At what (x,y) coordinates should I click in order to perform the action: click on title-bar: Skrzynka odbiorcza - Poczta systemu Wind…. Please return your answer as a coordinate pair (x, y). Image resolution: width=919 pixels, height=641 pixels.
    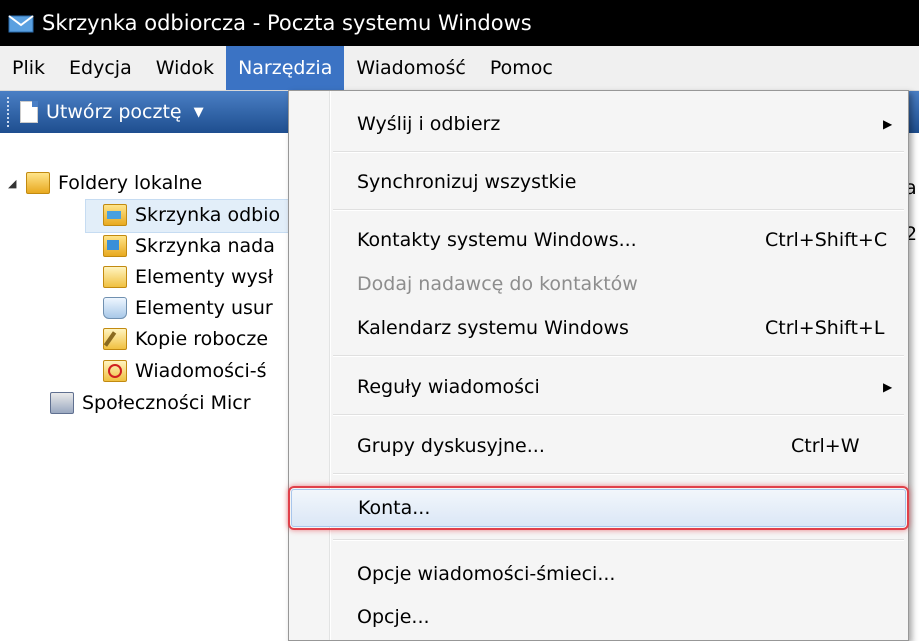
    Looking at the image, I should click on (459, 23).